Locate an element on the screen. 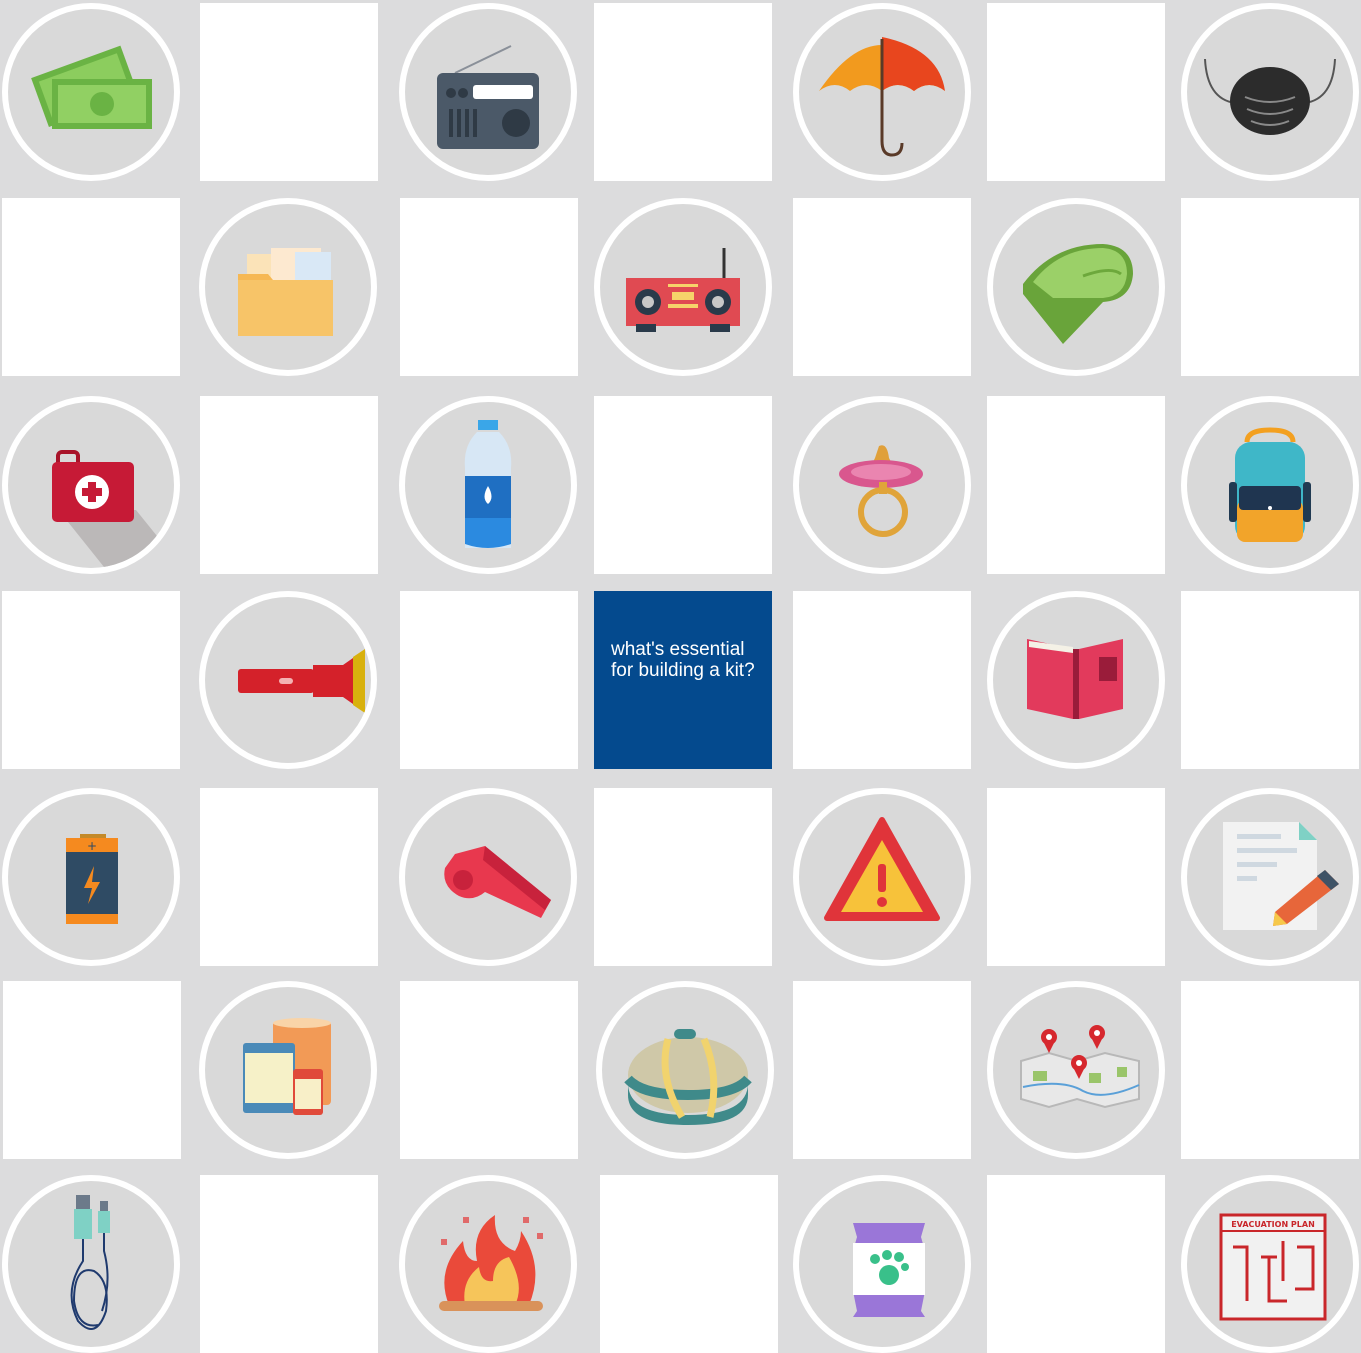  charging-cable-icon is located at coordinates (90, 1262).